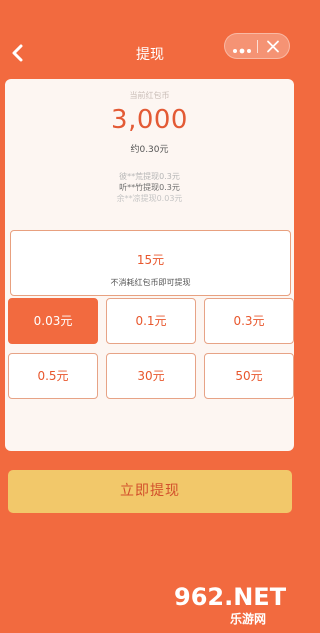 Image resolution: width=320 pixels, height=633 pixels. I want to click on free-withdraw-option: 15元 不消耗红包币即可提现, so click(150, 263).